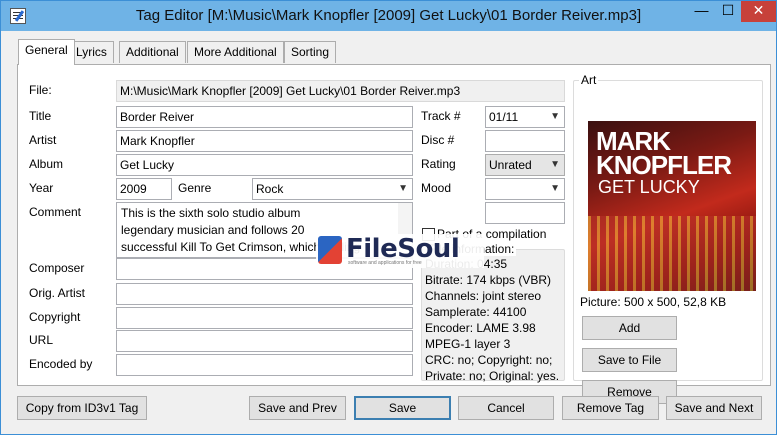 The height and width of the screenshot is (435, 777). What do you see at coordinates (629, 360) in the screenshot?
I see `save-art-to-file-button: Save to File` at bounding box center [629, 360].